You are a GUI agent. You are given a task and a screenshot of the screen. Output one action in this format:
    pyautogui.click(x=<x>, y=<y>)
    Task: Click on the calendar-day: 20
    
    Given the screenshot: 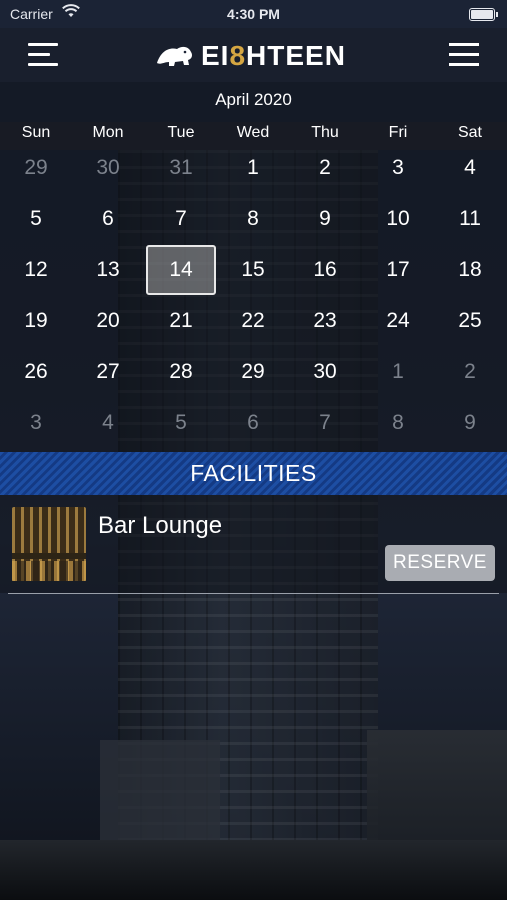 What is the action you would take?
    pyautogui.click(x=108, y=320)
    